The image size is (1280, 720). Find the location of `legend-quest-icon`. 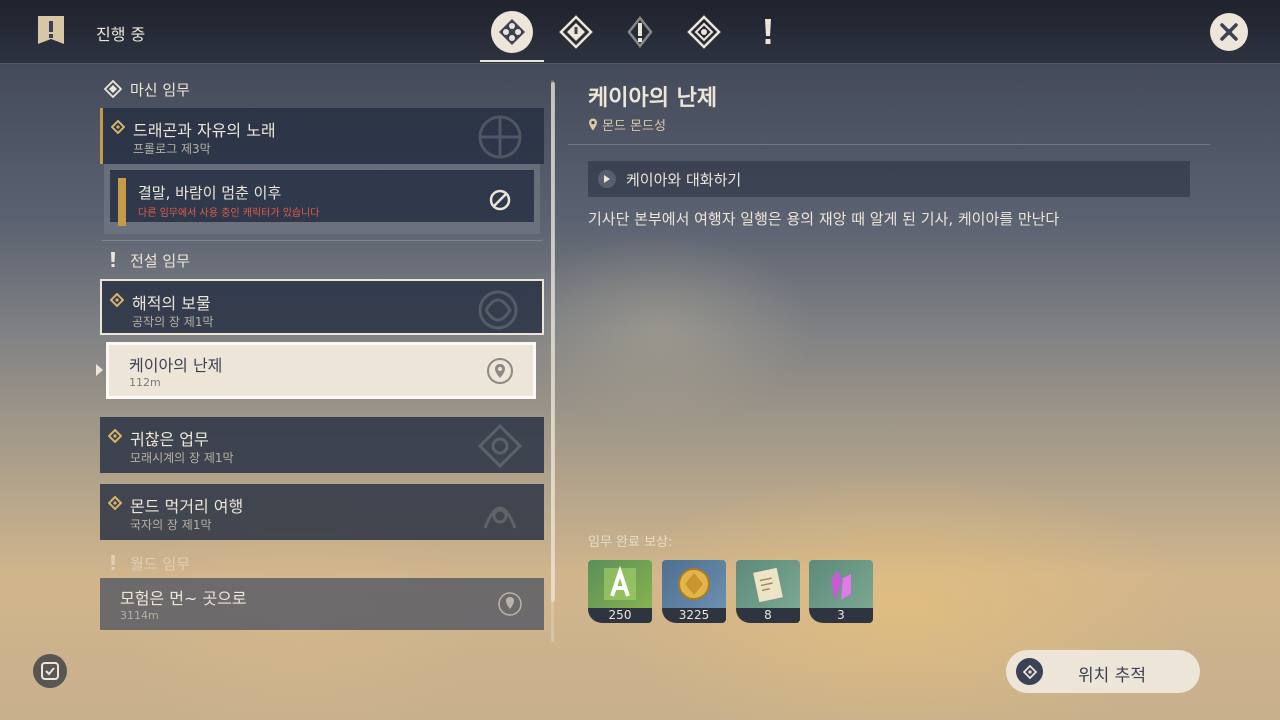

legend-quest-icon is located at coordinates (113, 260).